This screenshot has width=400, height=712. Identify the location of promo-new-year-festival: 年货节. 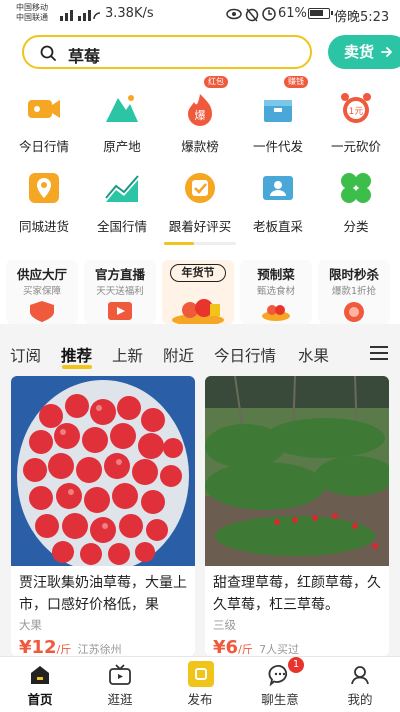
(198, 292).